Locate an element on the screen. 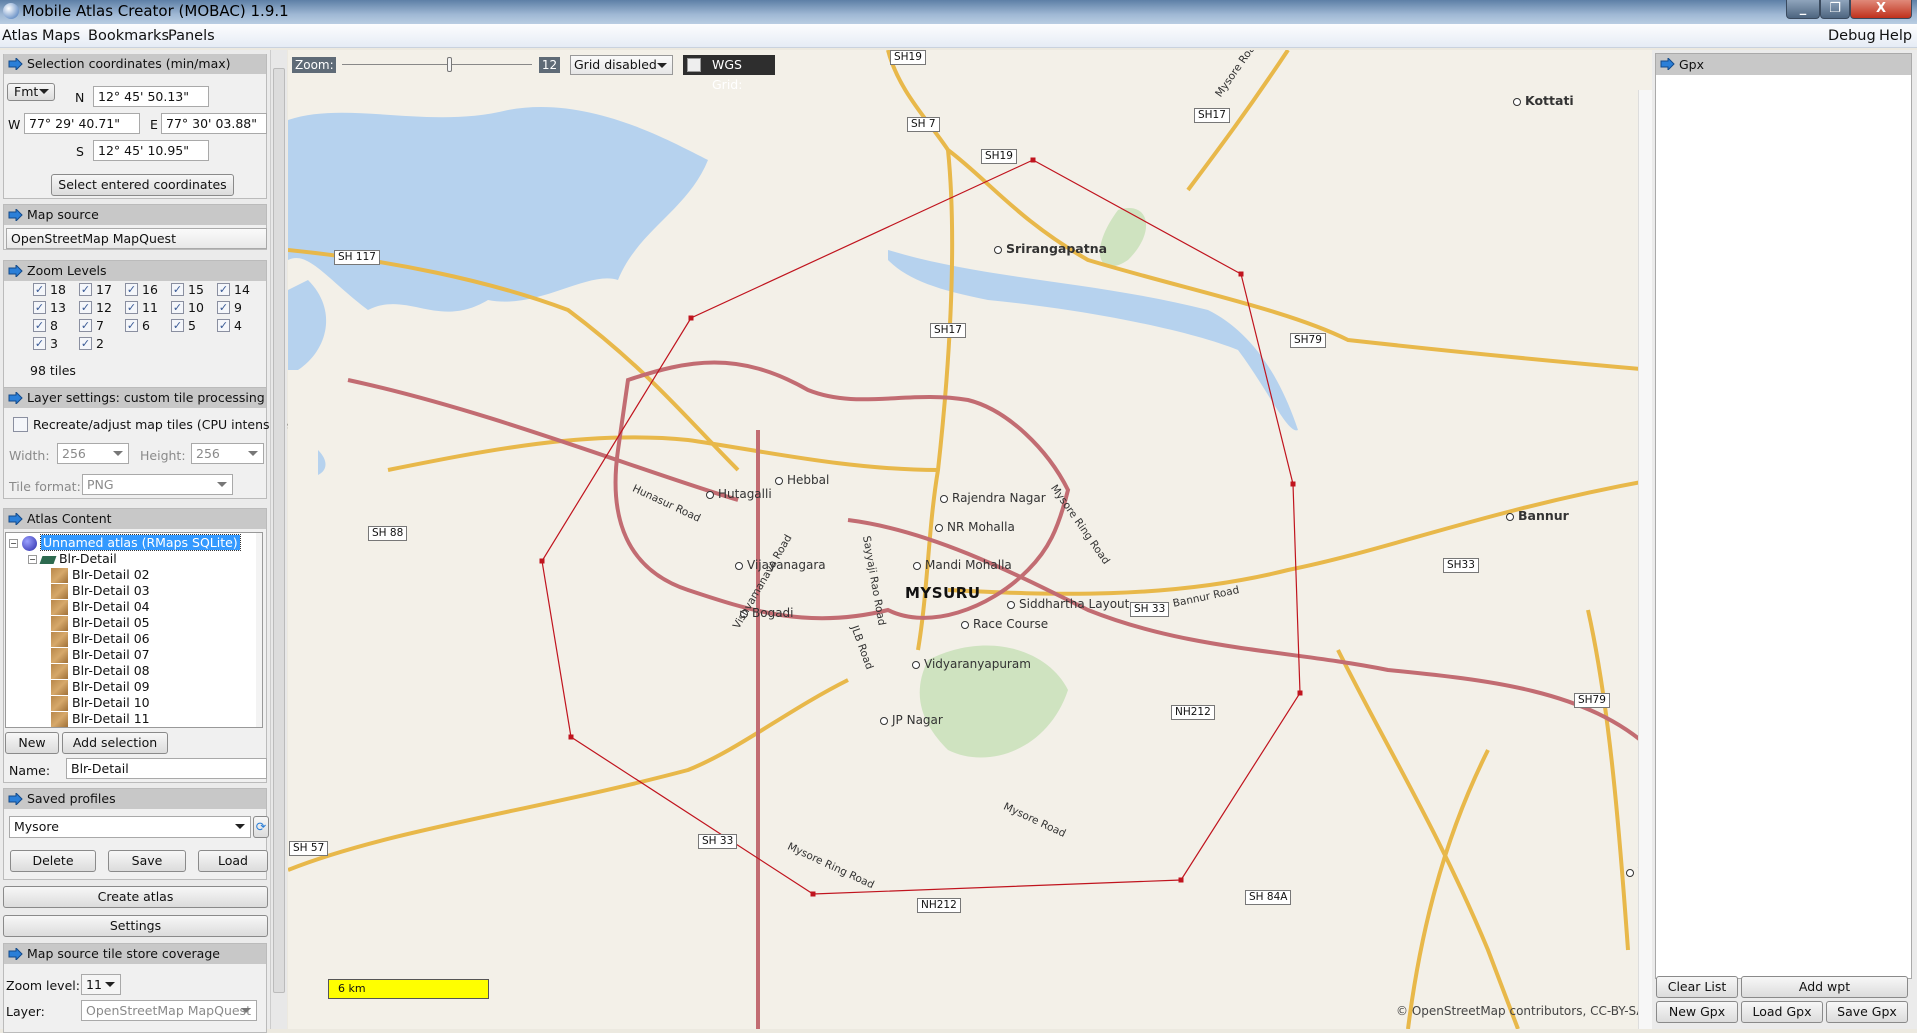  atlas-map-item: Blr-Detail 04 is located at coordinates (100, 607).